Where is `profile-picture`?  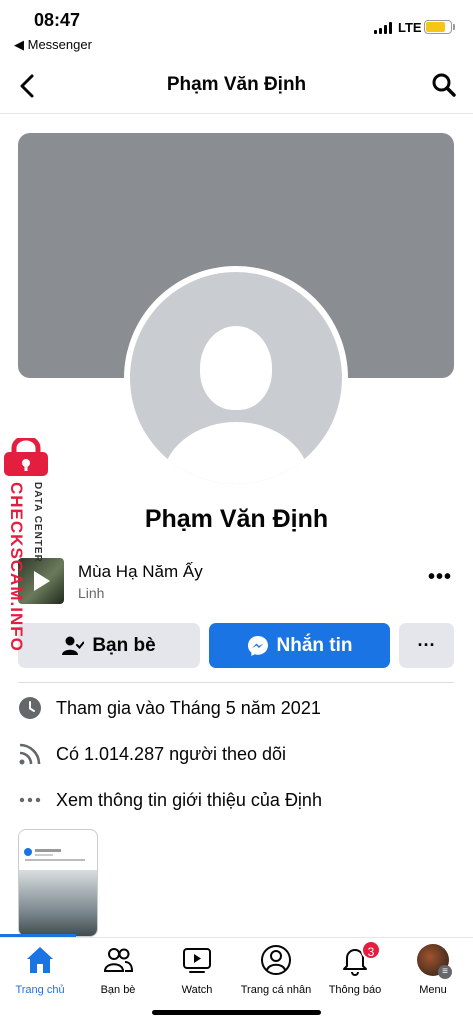
profile-picture is located at coordinates (236, 378).